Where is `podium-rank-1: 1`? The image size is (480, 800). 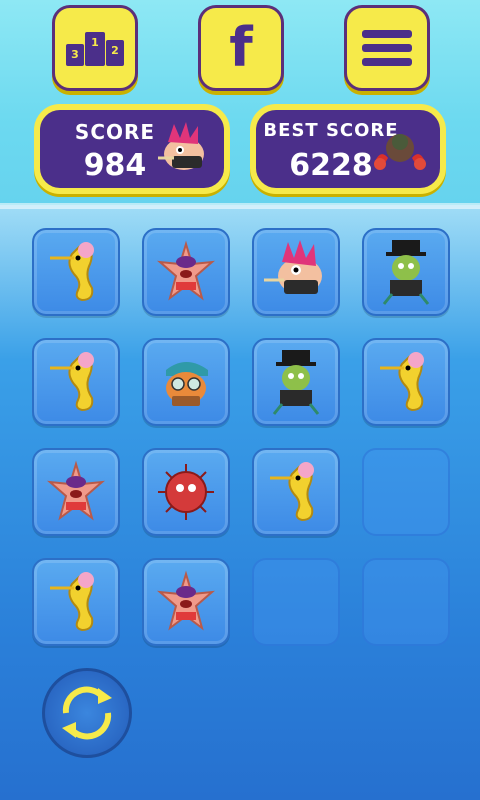 podium-rank-1: 1 is located at coordinates (95, 42).